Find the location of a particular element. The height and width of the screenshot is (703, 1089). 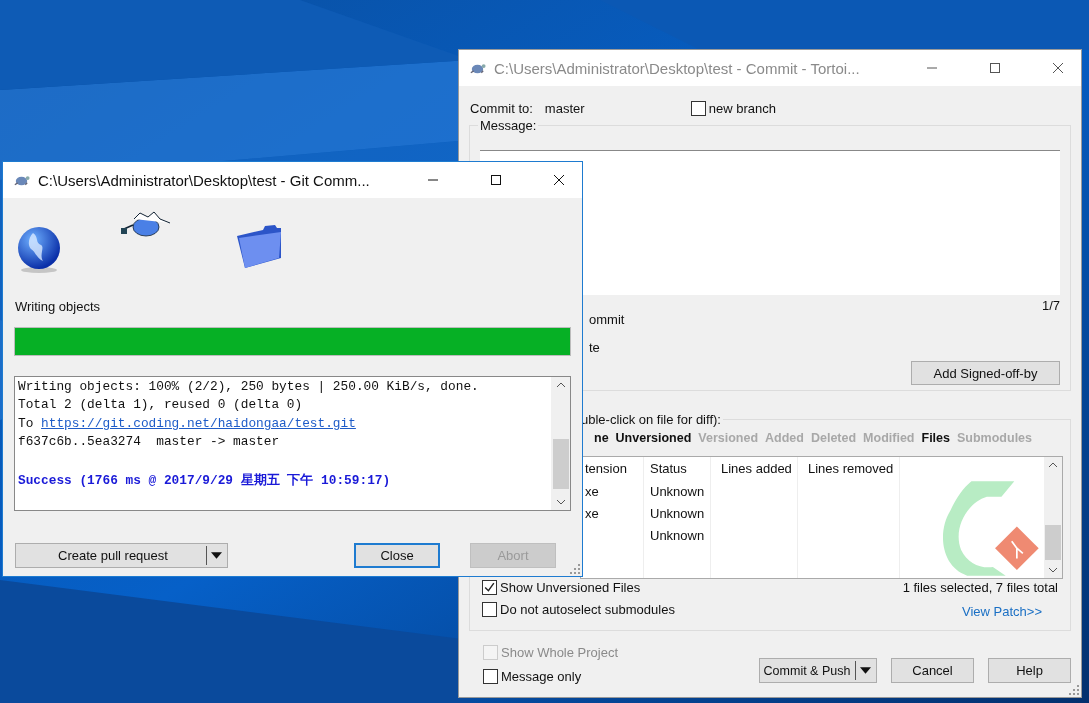

filter-link: ne is located at coordinates (601, 438).